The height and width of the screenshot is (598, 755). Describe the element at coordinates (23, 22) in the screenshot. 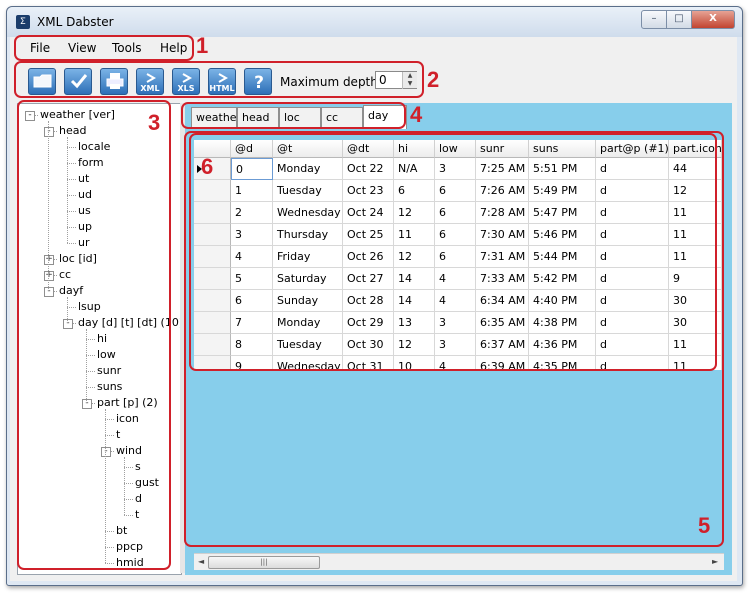

I see `dabster-icon: Σ` at that location.